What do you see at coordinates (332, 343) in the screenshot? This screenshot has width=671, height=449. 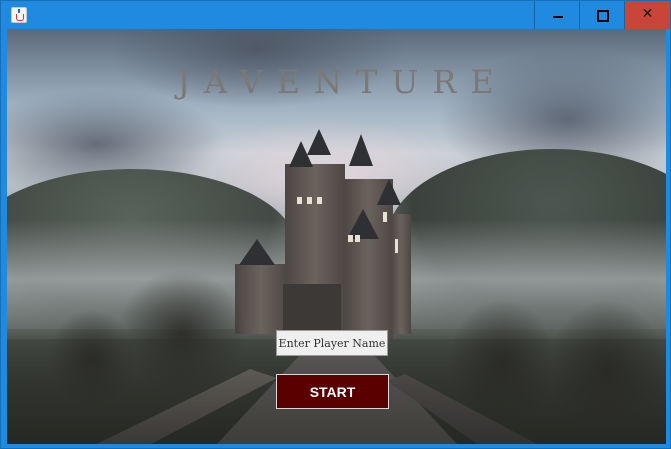 I see `player-name-input` at bounding box center [332, 343].